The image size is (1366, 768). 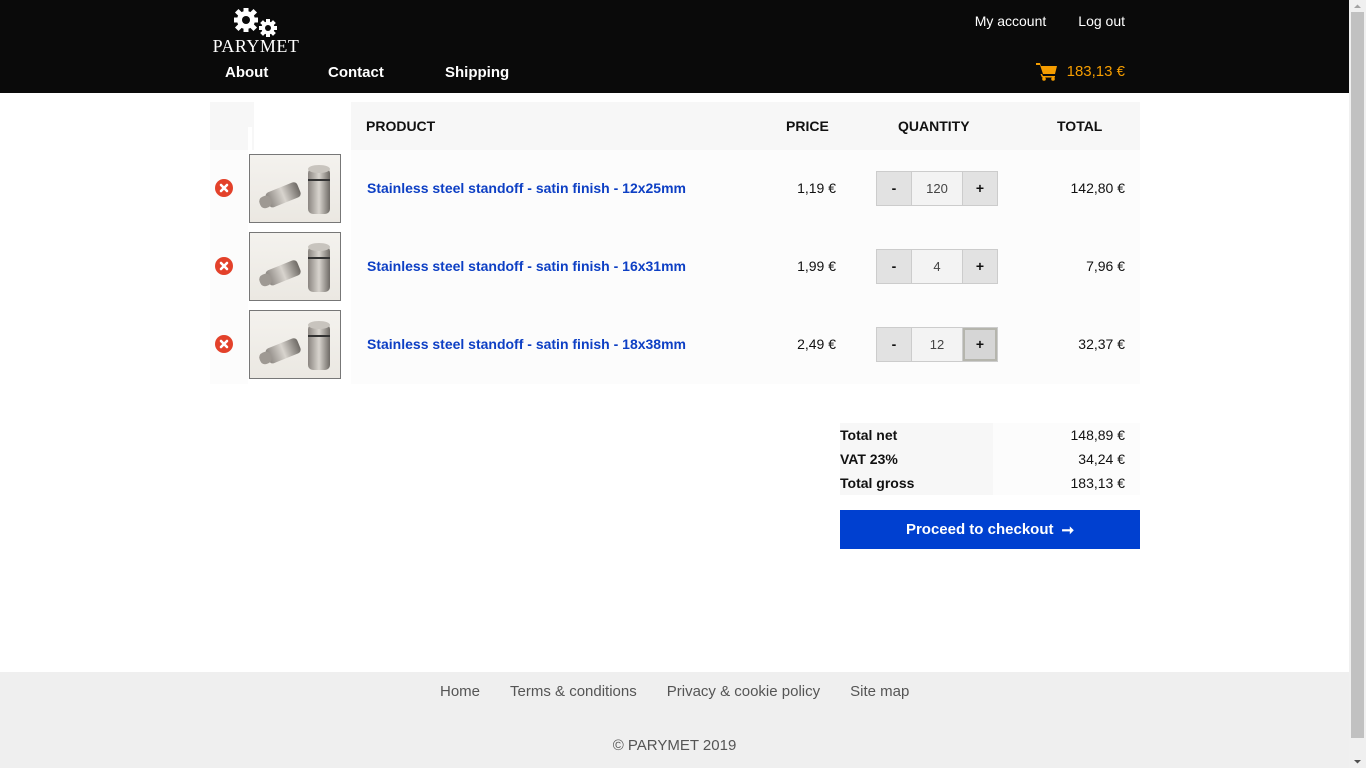 I want to click on vertical-scrollbar, so click(x=1357, y=384).